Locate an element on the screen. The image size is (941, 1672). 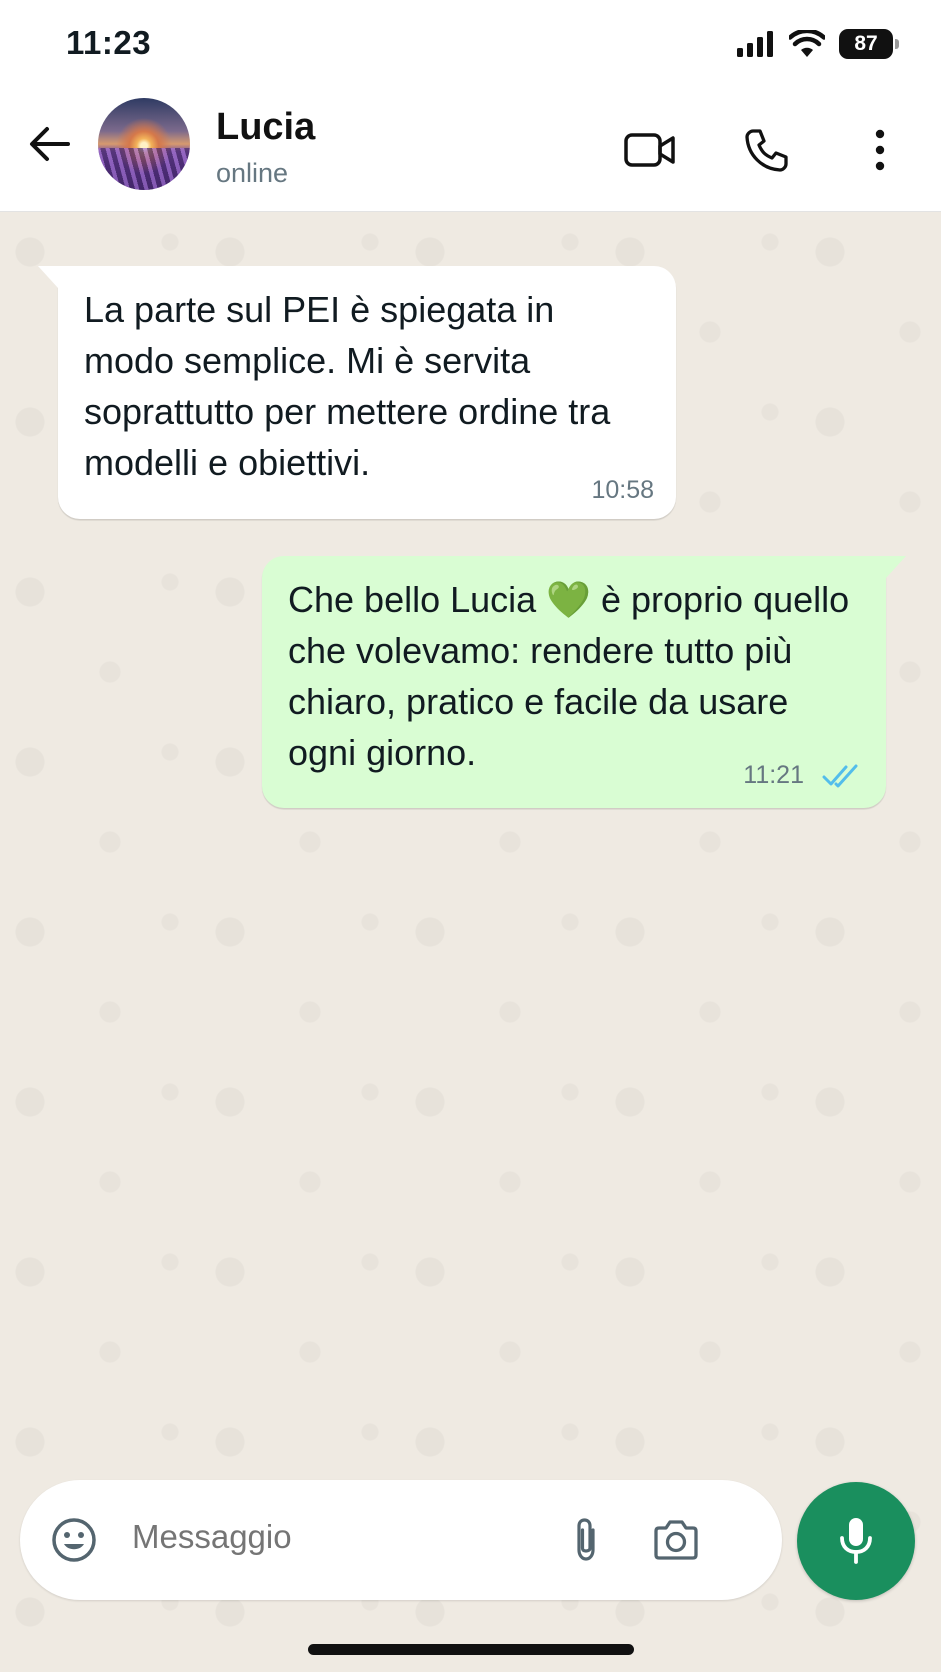
message-time: 10:58 is located at coordinates (622, 490).